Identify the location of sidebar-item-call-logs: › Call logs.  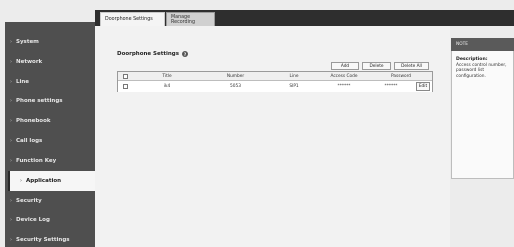
(45, 141).